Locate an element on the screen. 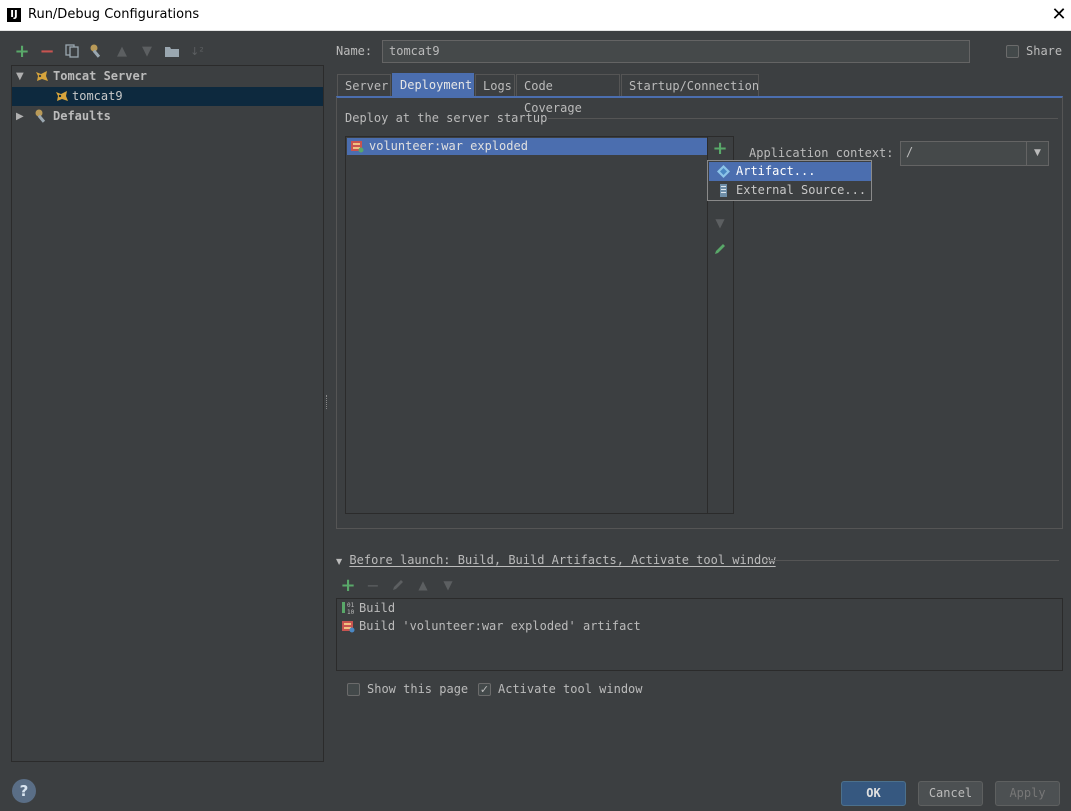 The height and width of the screenshot is (811, 1071). build-icon: 01 10 is located at coordinates (348, 608).